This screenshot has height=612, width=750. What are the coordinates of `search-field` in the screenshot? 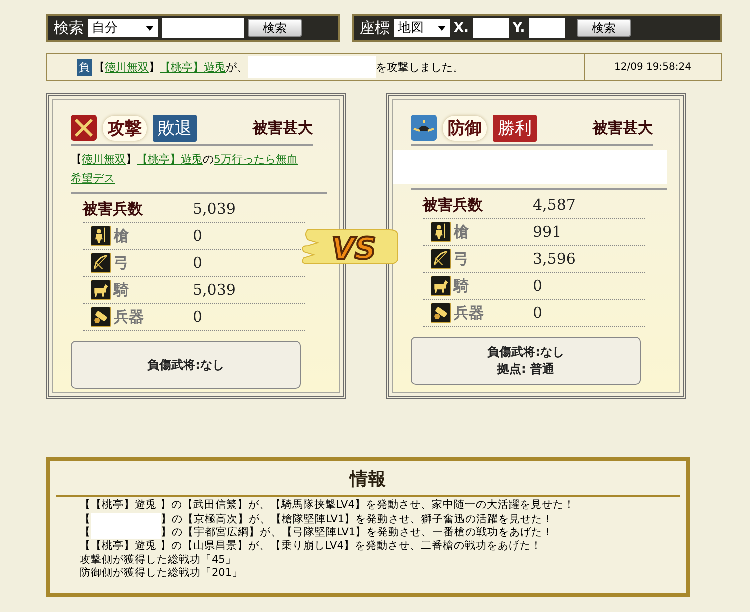 It's located at (203, 28).